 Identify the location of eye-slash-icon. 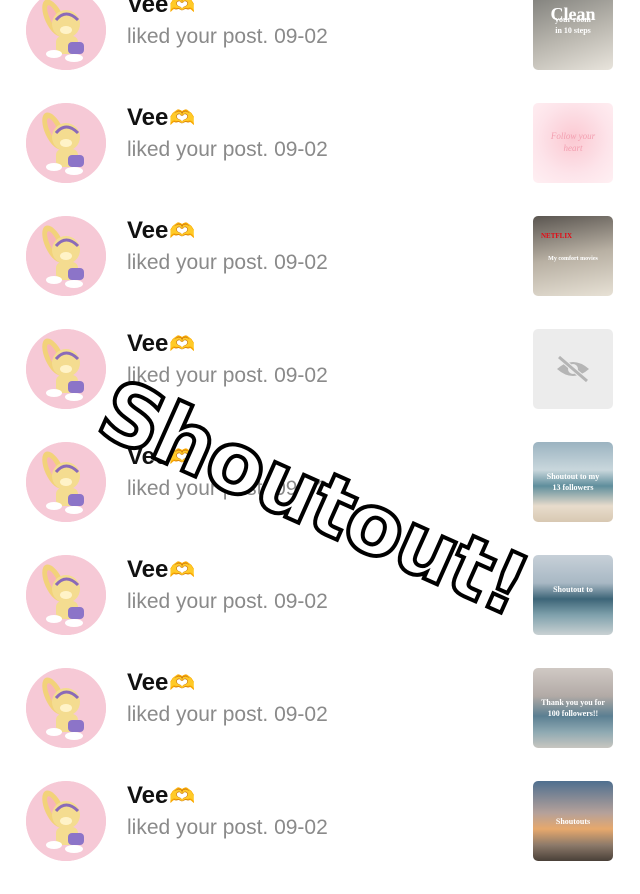
(573, 369).